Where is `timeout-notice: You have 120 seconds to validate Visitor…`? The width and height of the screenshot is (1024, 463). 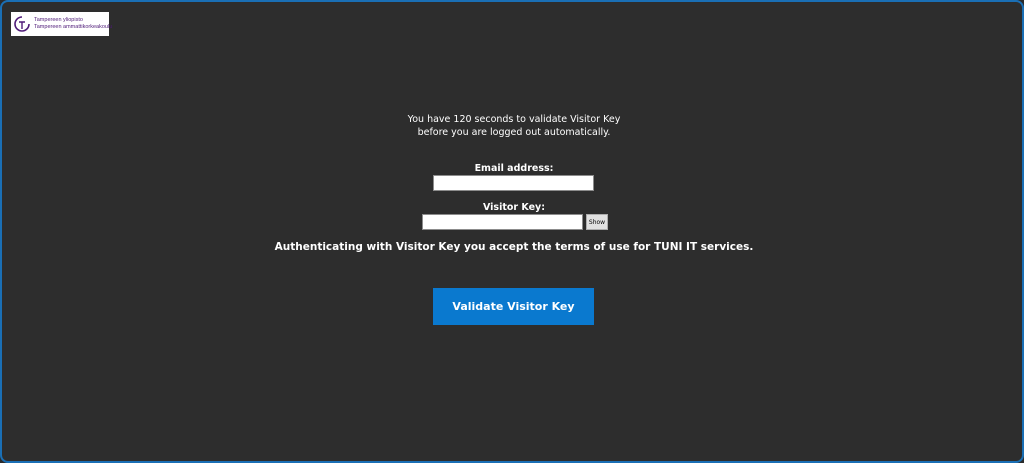 timeout-notice: You have 120 seconds to validate Visitor… is located at coordinates (512, 126).